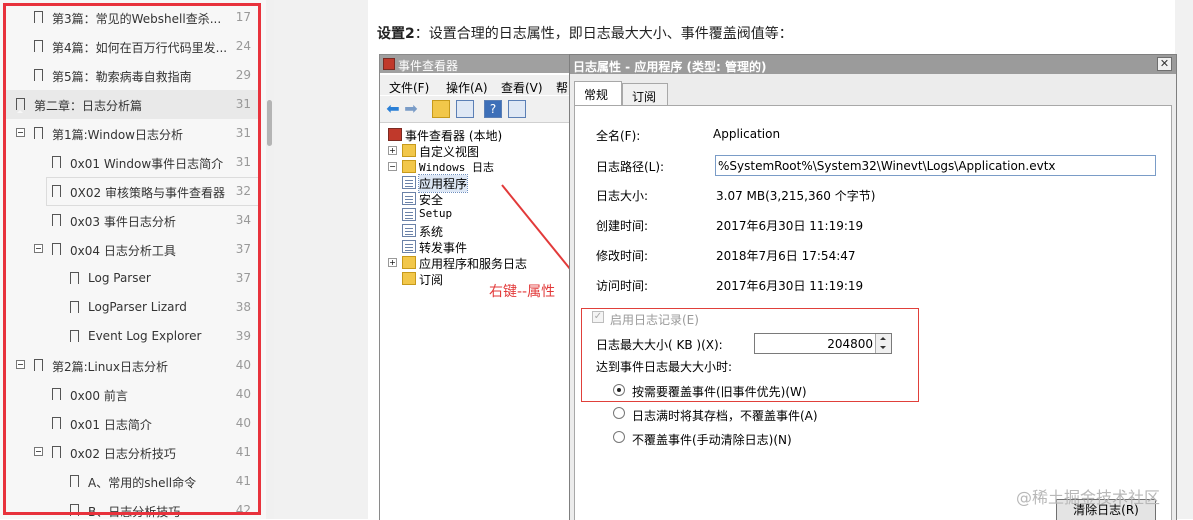 Image resolution: width=1193 pixels, height=520 pixels. I want to click on toc-item: 0x04 日志分析工具 37, so click(132, 249).